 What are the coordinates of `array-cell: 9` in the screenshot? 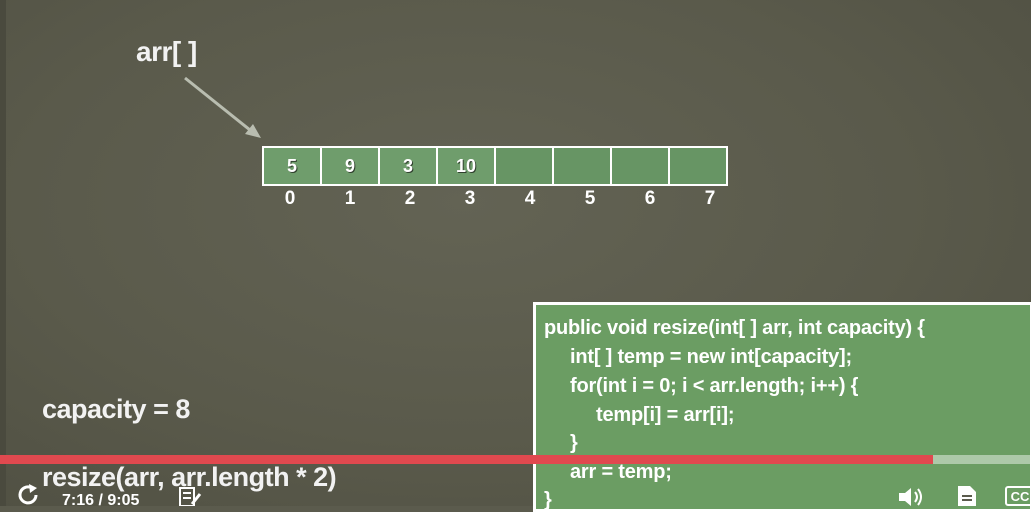 It's located at (350, 166).